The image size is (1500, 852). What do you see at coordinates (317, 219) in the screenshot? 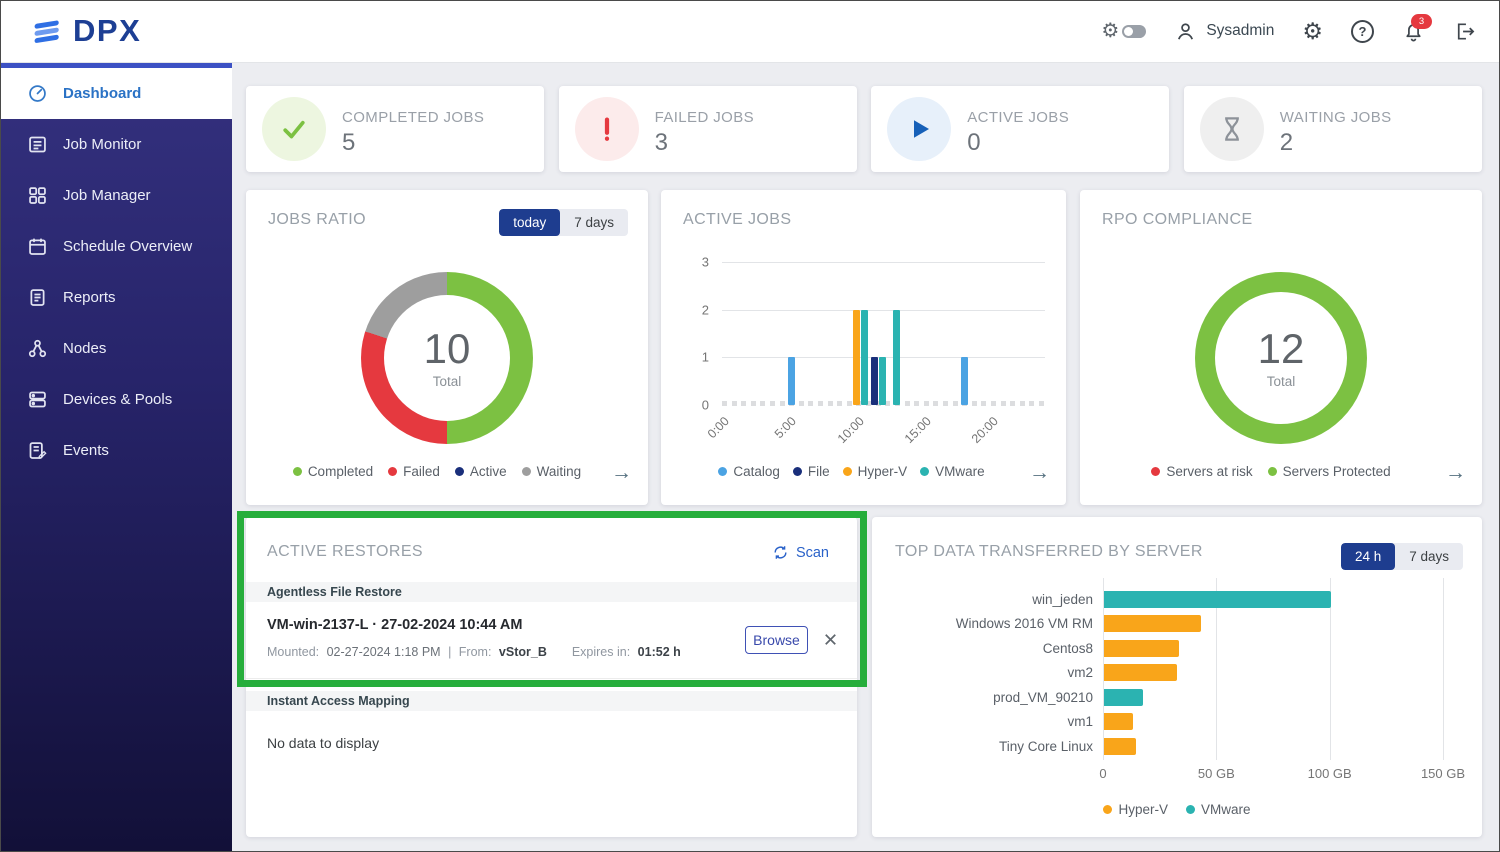
I see `jobs-ratio-title: JOBS RATIO` at bounding box center [317, 219].